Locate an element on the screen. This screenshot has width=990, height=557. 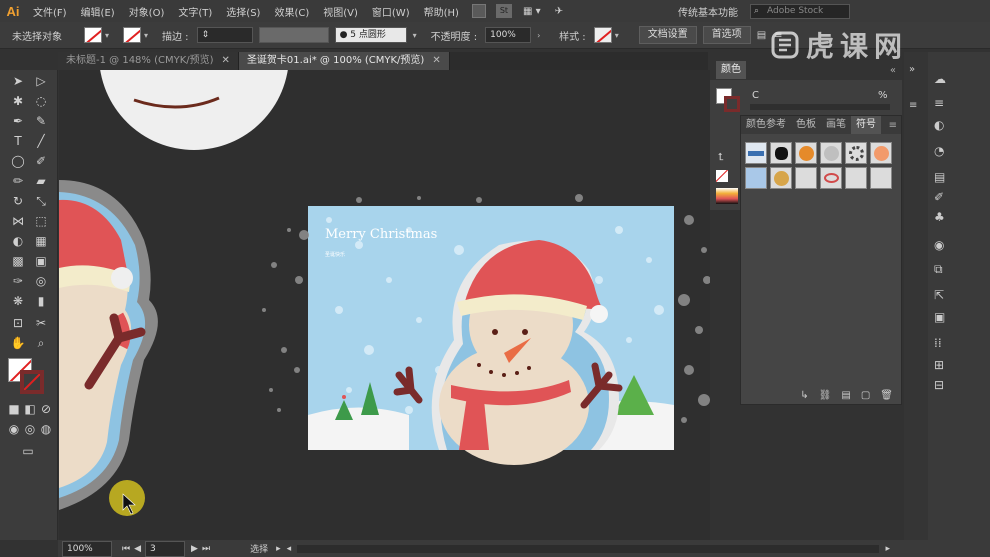
symbol-gray-sphere is located at coordinates (831, 153).